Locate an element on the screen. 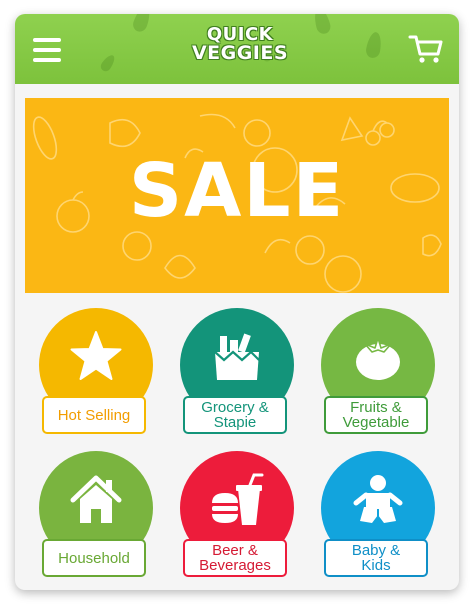 The width and height of the screenshot is (476, 607). house-icon is located at coordinates (96, 499).